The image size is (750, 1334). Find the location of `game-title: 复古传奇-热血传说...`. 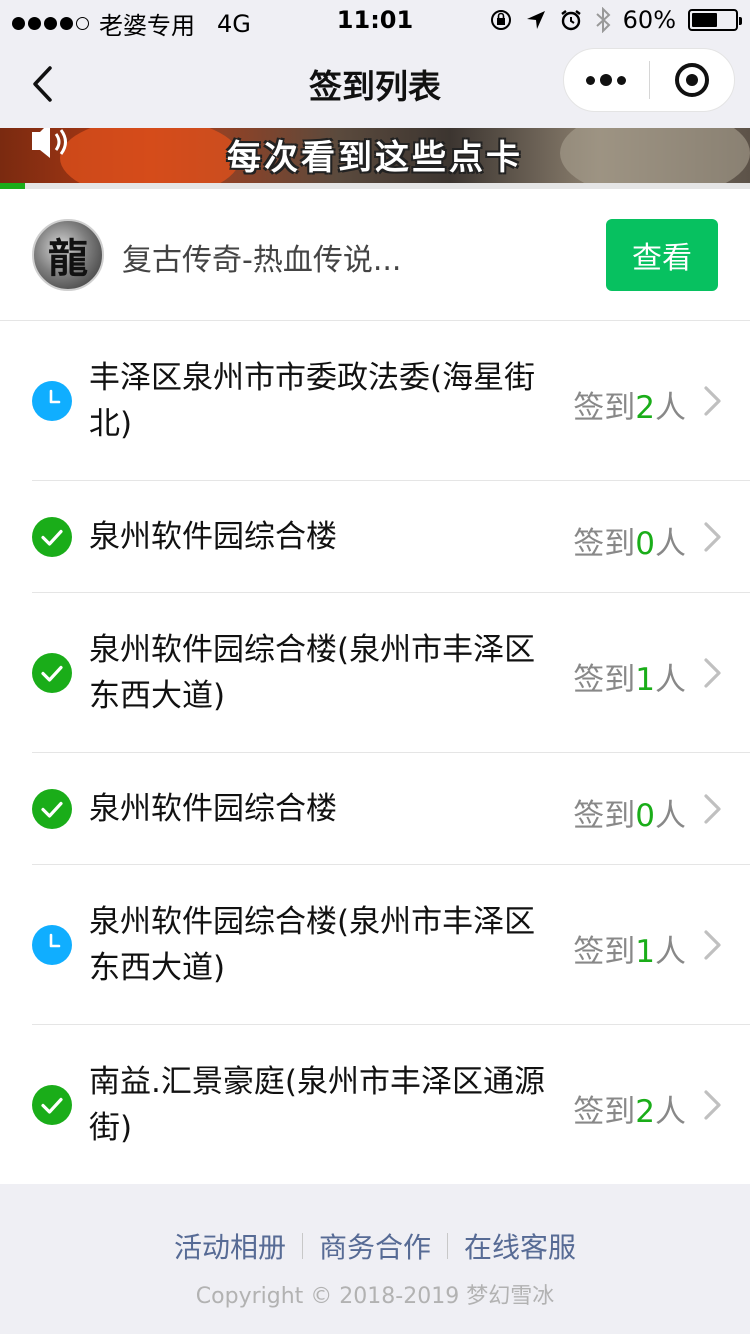

game-title: 复古传奇-热血传说... is located at coordinates (262, 260).